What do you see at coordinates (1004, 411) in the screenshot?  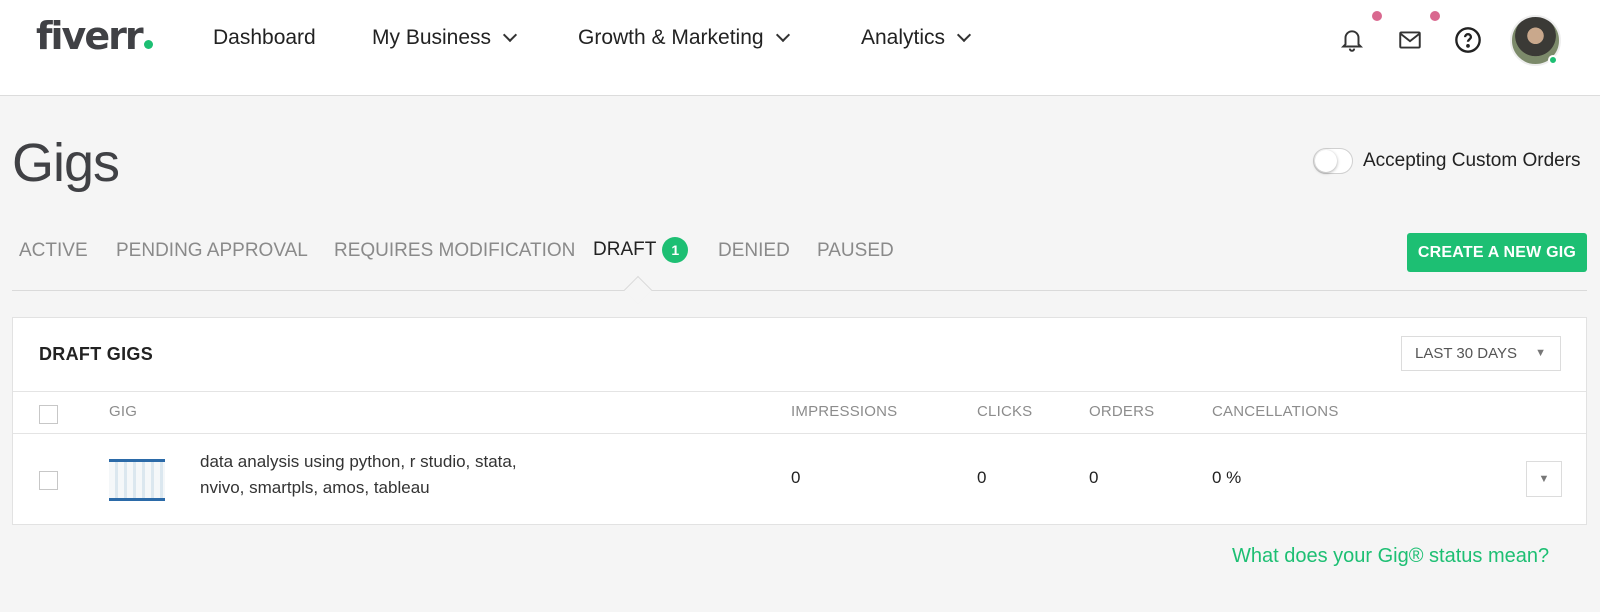 I see `column-clicks: CLICKS` at bounding box center [1004, 411].